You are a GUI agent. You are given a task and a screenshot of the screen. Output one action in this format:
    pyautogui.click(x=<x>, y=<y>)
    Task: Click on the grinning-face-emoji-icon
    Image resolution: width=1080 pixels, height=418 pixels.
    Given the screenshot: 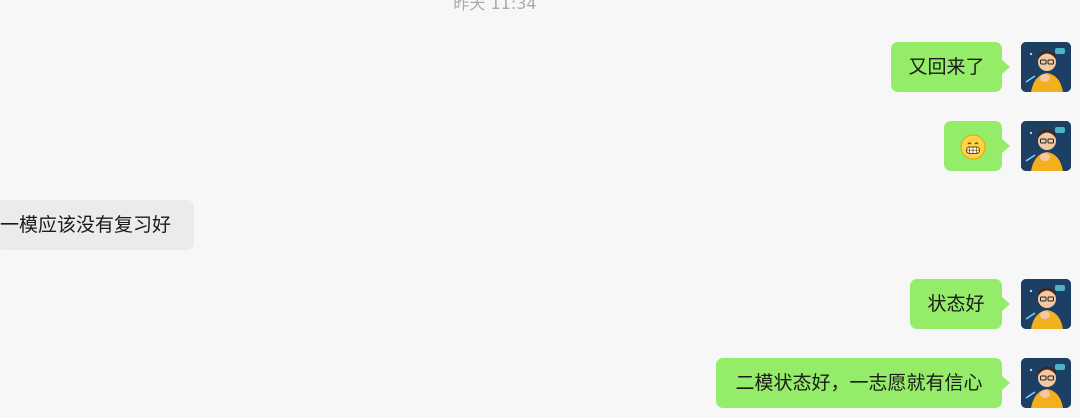 What is the action you would take?
    pyautogui.click(x=973, y=146)
    